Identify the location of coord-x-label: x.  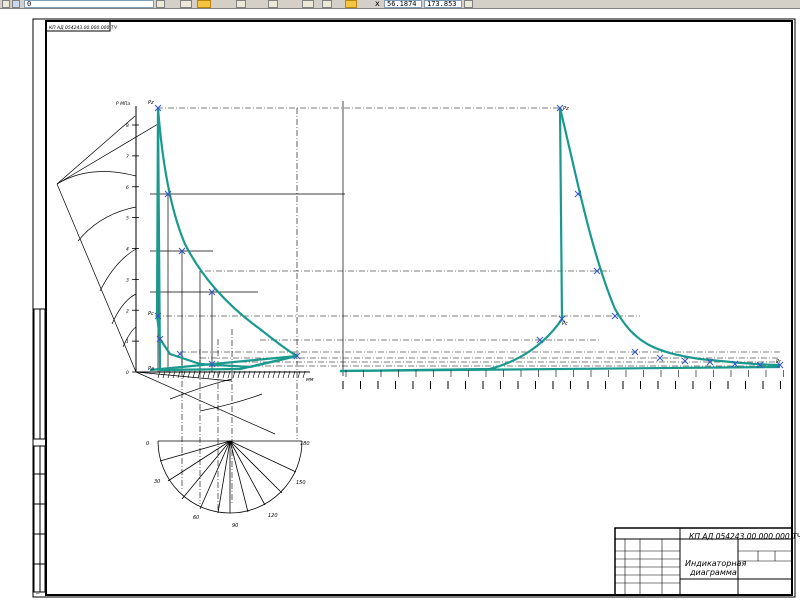
(377, 4).